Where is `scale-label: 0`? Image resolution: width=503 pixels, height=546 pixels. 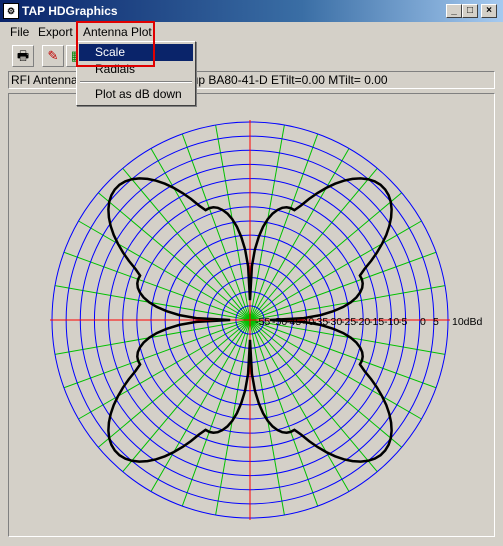
scale-label: 0 is located at coordinates (423, 322).